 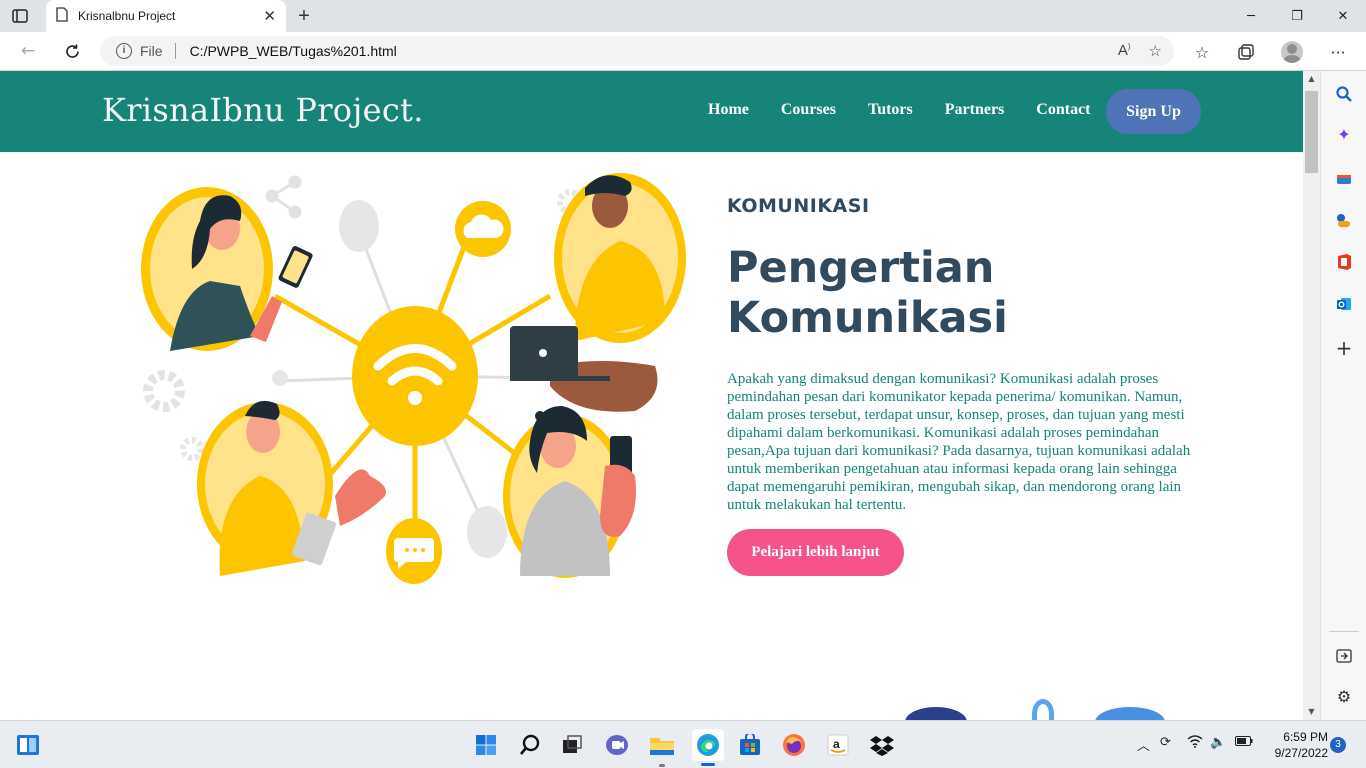 I want to click on site-brand: KrisnaIbnu Project., so click(x=263, y=110).